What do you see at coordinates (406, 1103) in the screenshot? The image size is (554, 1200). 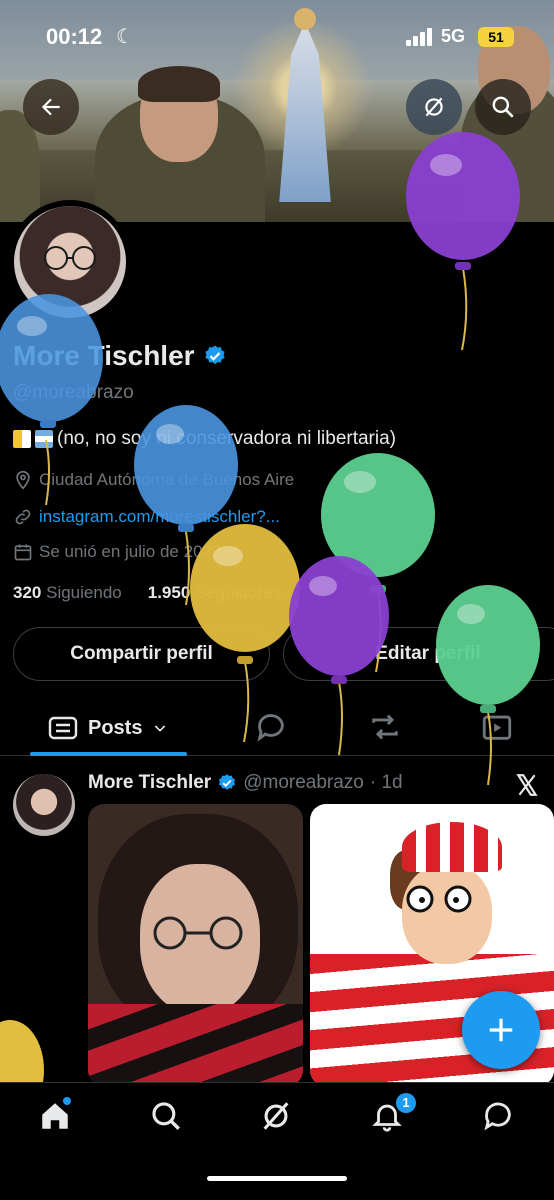 I see `notifications-badge: 1` at bounding box center [406, 1103].